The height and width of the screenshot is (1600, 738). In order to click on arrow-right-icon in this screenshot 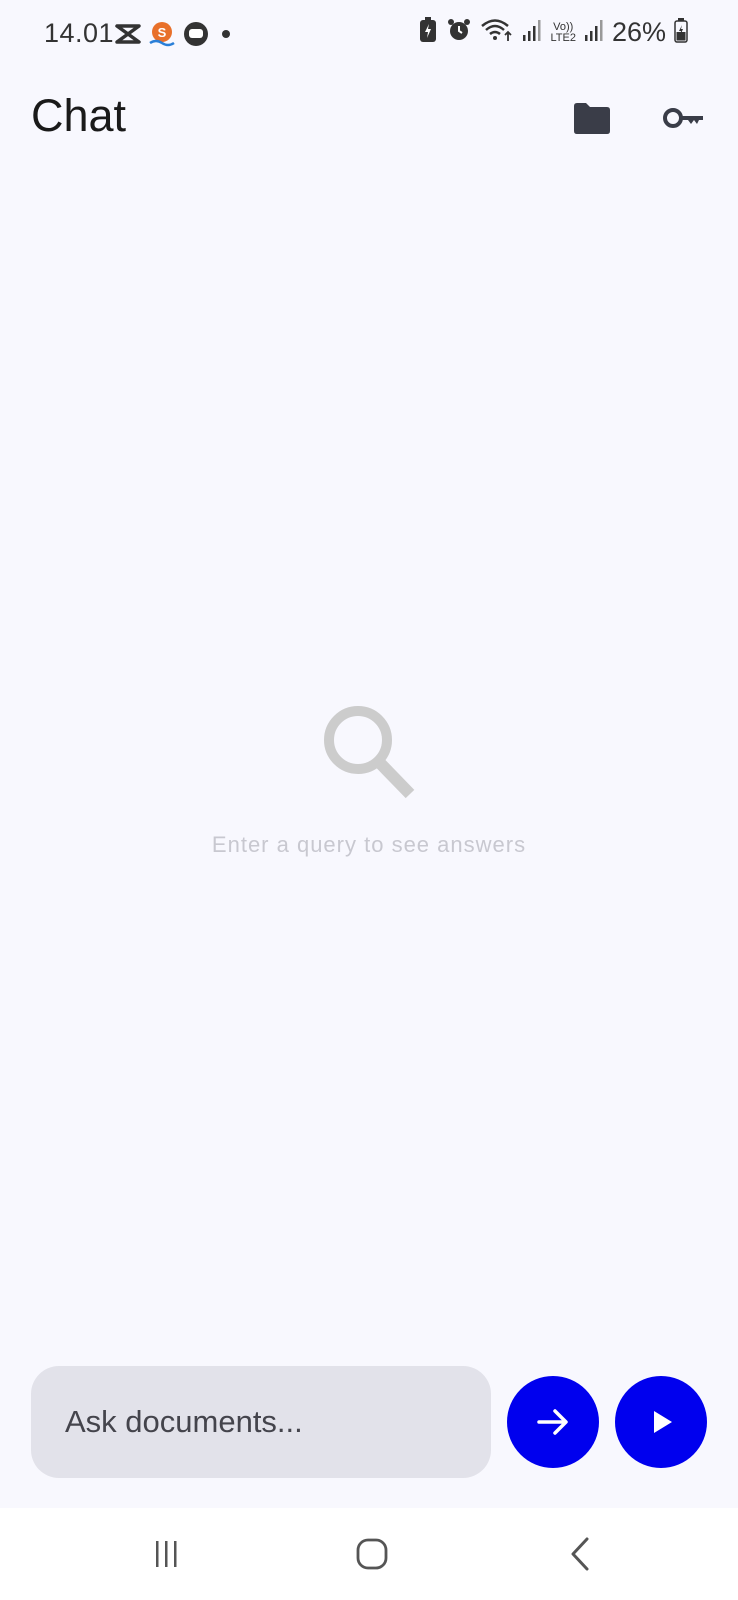, I will do `click(552, 1422)`.